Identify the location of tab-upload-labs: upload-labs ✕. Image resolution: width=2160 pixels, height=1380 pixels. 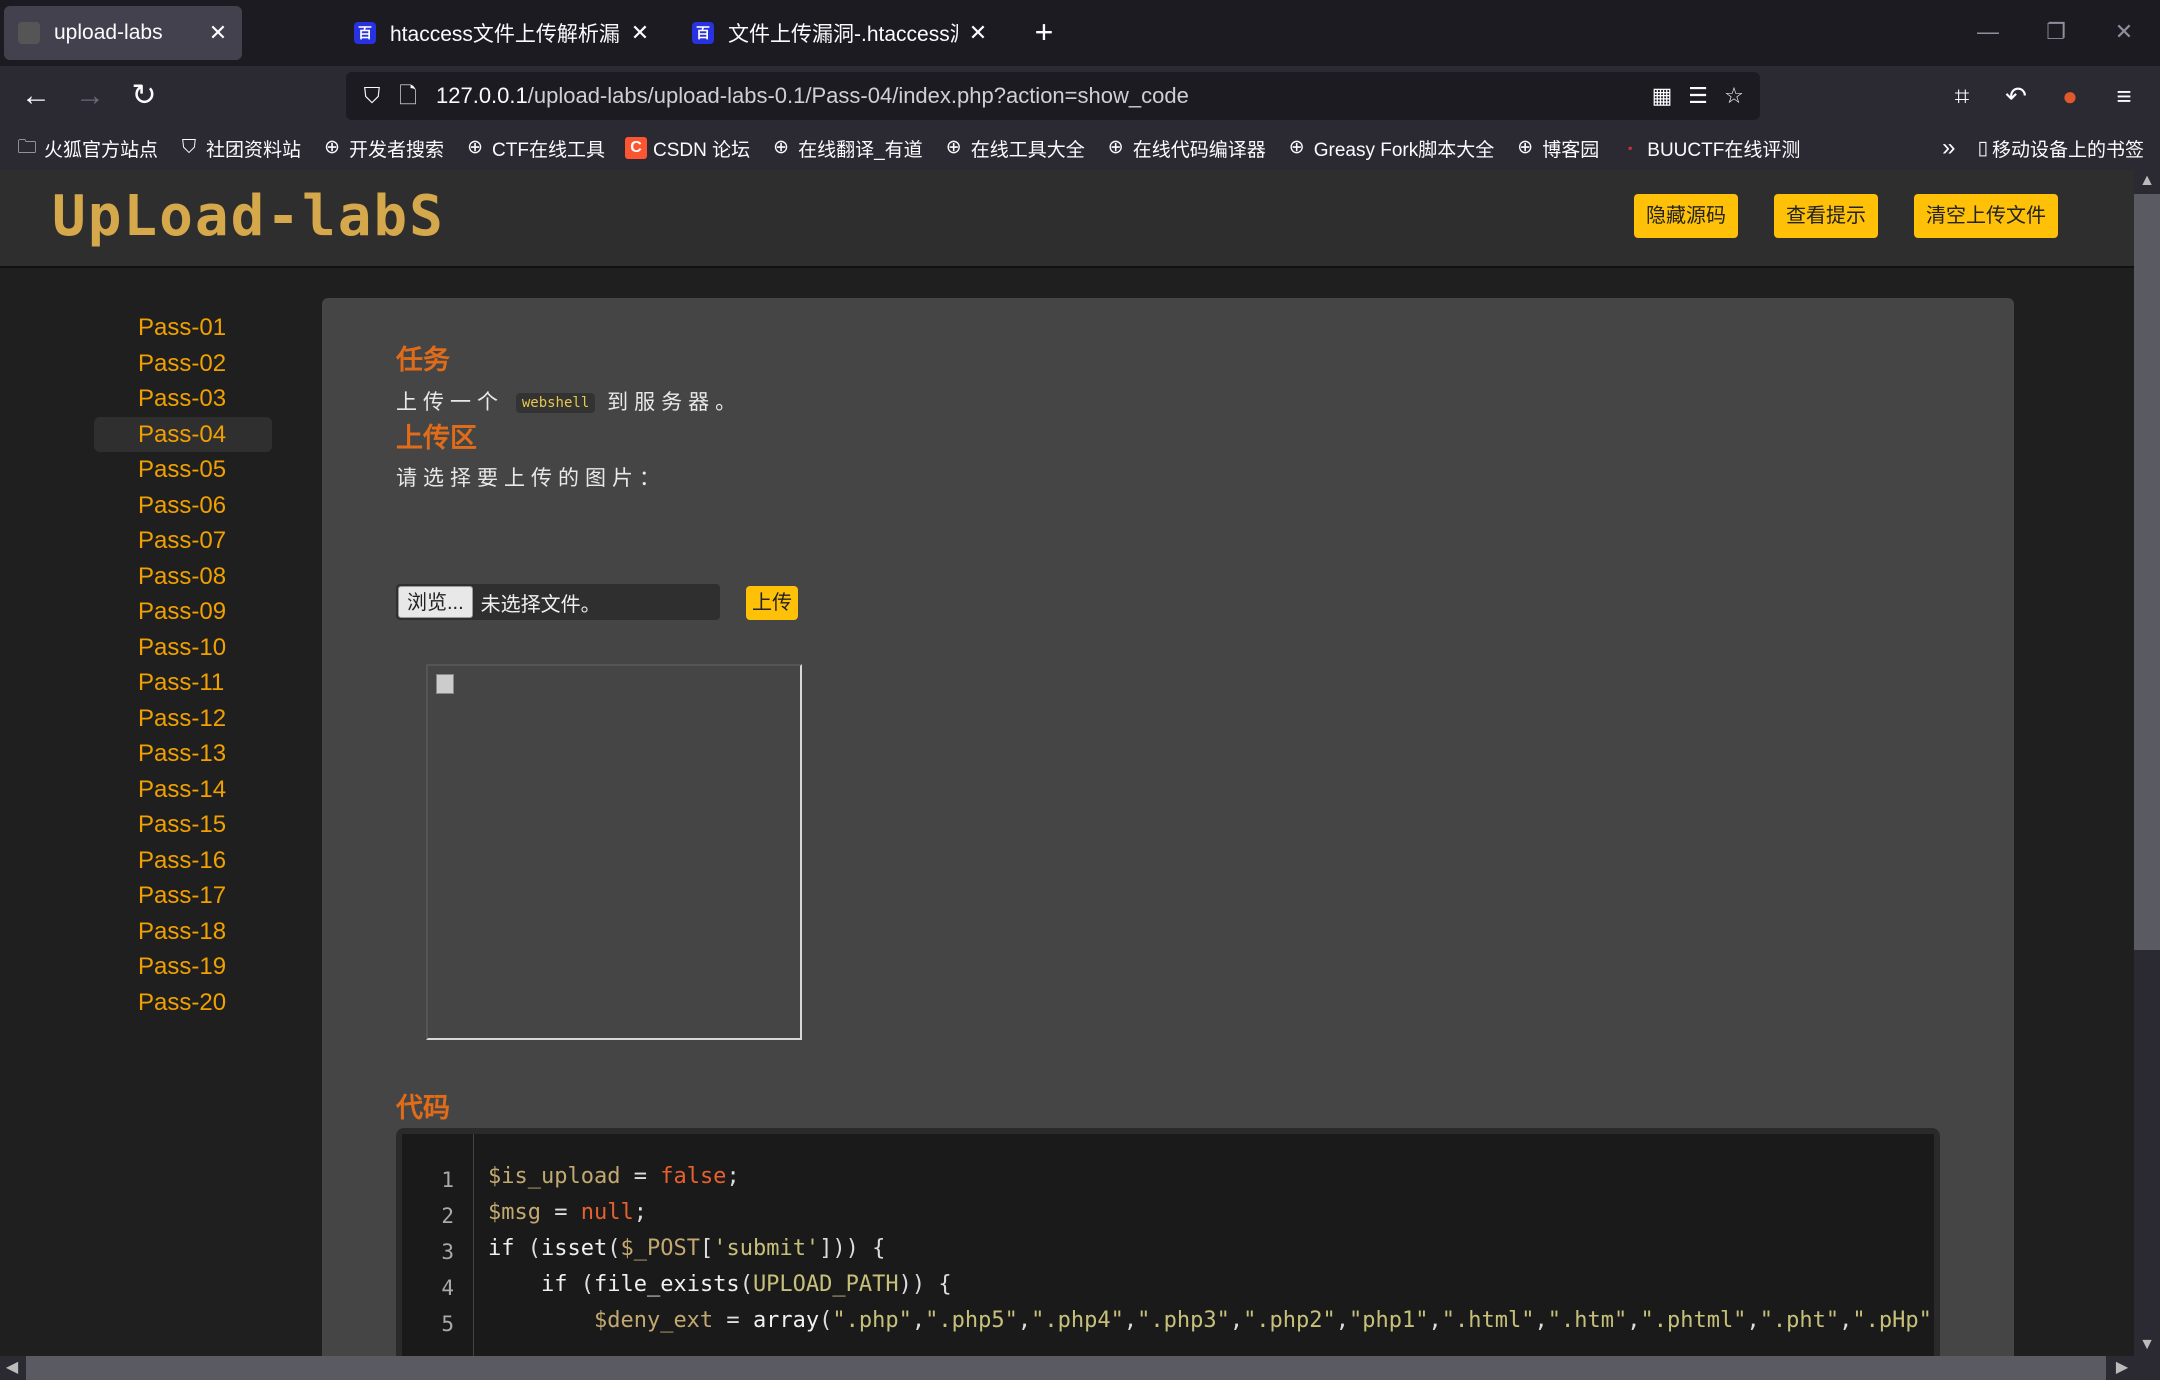
(123, 33).